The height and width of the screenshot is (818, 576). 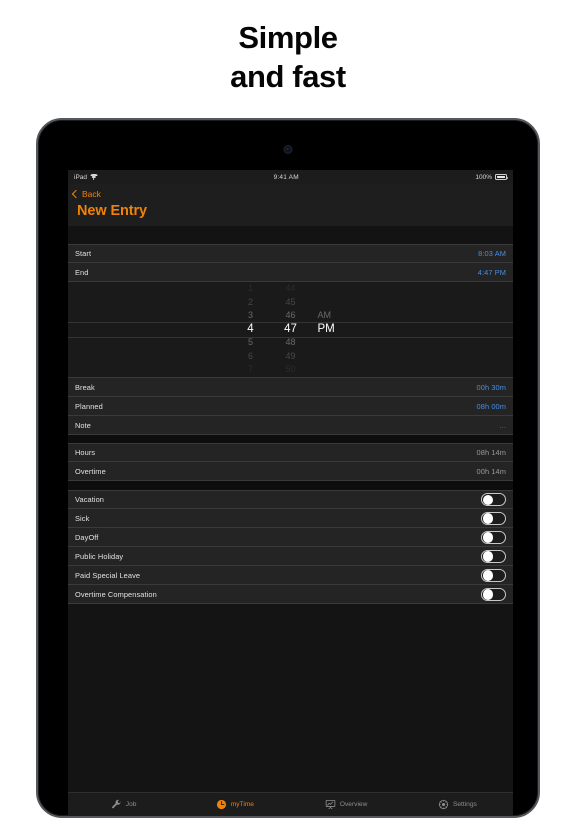 I want to click on page-title-line-1: Simple, so click(x=288, y=37).